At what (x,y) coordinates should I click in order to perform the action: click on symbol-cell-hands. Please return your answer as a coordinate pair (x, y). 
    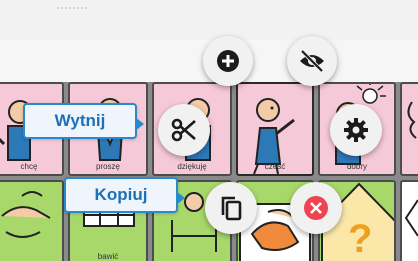
    Looking at the image, I should click on (32, 220).